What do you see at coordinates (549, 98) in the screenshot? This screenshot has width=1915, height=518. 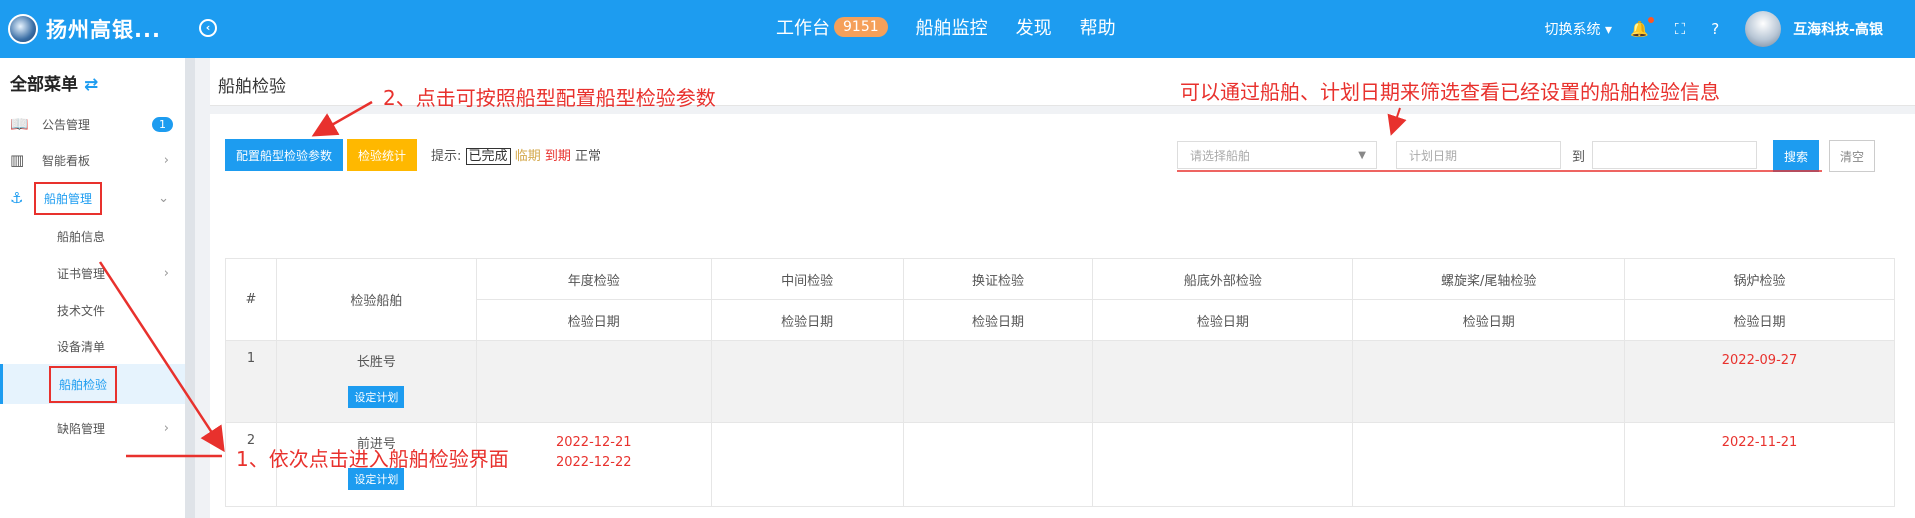 I see `annotation-step-2: 2、点击可按照船型配置船型检验参数` at bounding box center [549, 98].